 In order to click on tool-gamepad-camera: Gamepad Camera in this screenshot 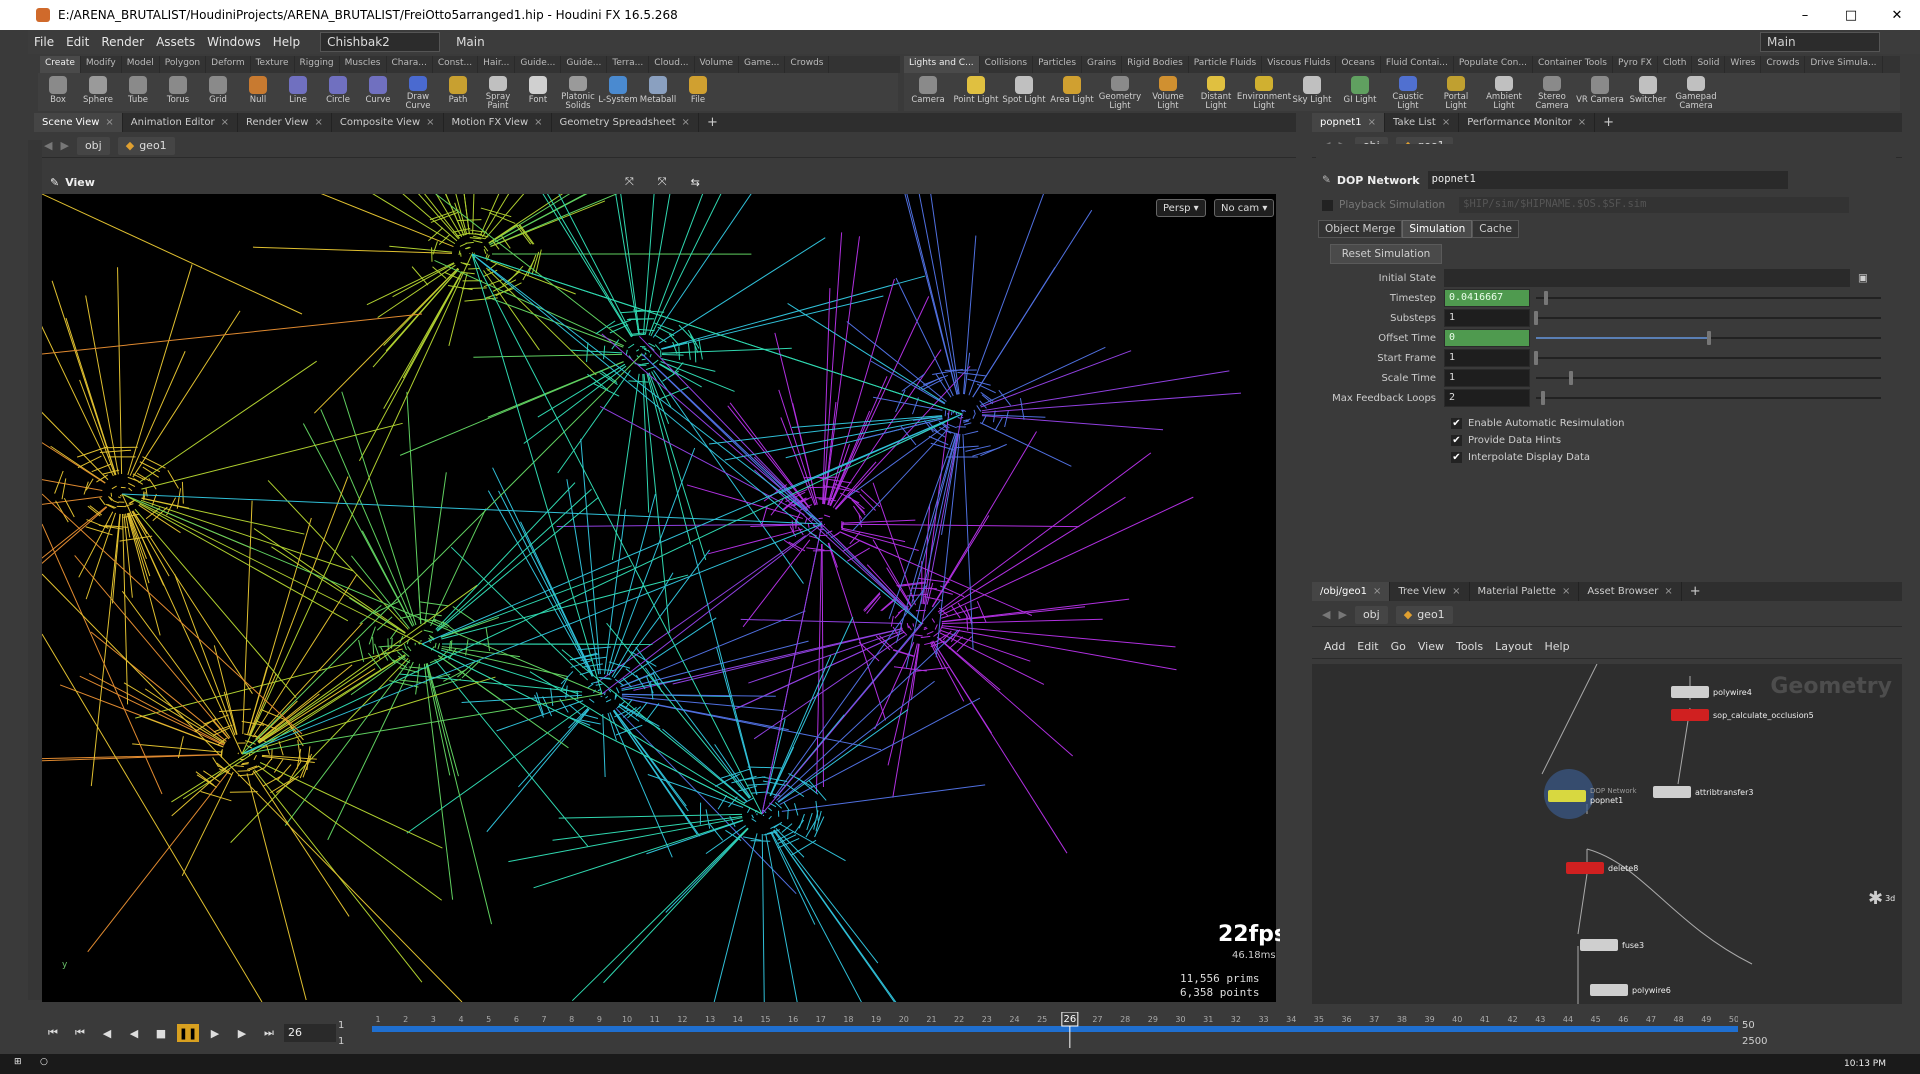, I will do `click(1696, 92)`.